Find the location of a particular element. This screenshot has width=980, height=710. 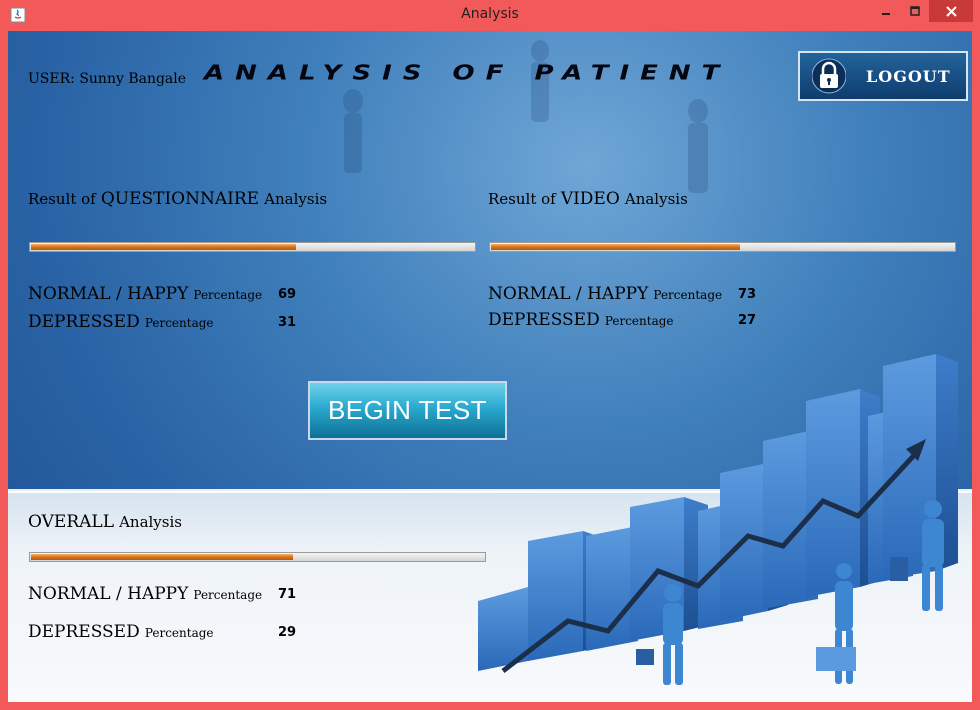

overall-depressed-label: DEPRESSED Percentage is located at coordinates (121, 632).